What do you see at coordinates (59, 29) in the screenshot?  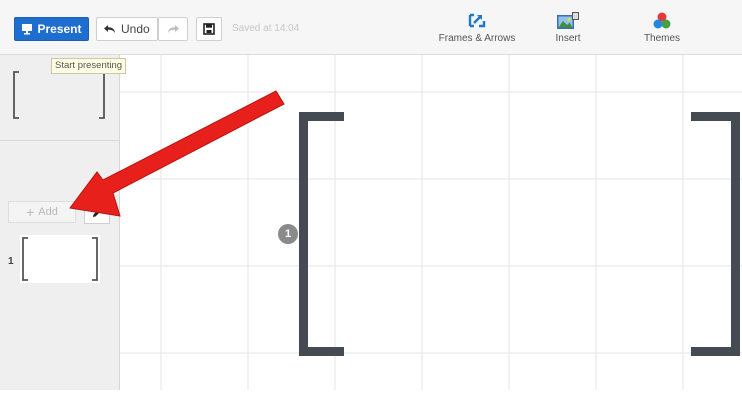 I see `present-label: Present` at bounding box center [59, 29].